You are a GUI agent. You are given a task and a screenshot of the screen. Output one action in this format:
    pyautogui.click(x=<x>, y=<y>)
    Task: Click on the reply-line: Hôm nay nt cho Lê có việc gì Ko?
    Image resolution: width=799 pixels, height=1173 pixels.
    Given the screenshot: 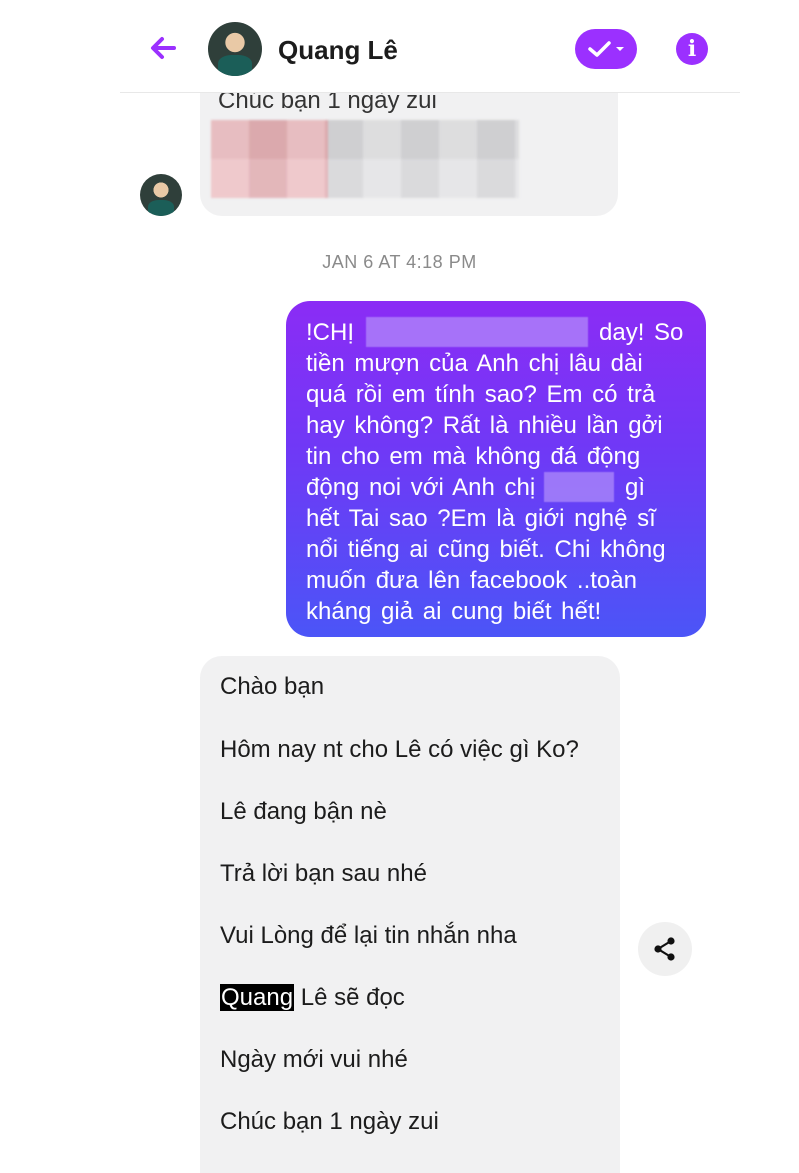 What is the action you would take?
    pyautogui.click(x=399, y=749)
    